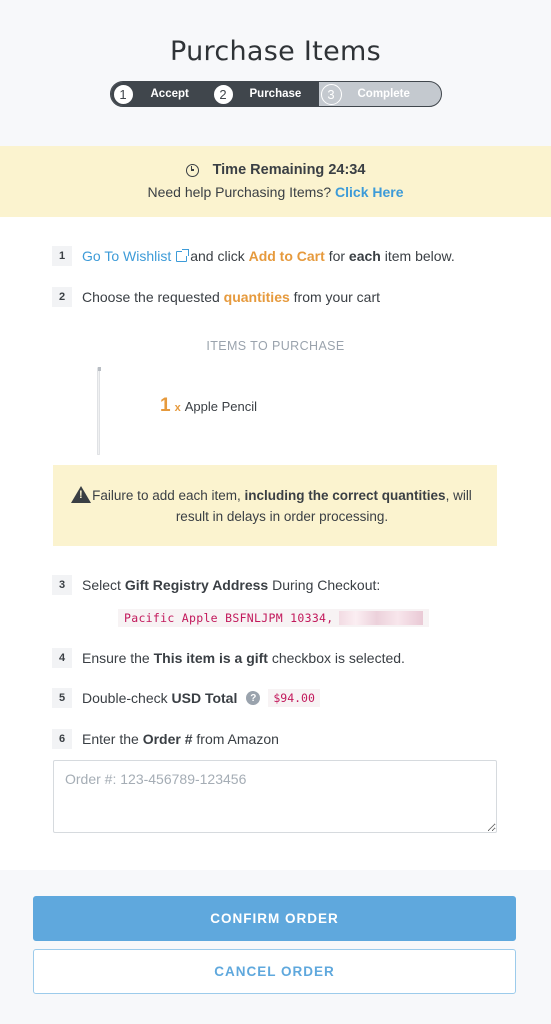 The width and height of the screenshot is (551, 1024). Describe the element at coordinates (383, 94) in the screenshot. I see `step-label: Complete` at that location.